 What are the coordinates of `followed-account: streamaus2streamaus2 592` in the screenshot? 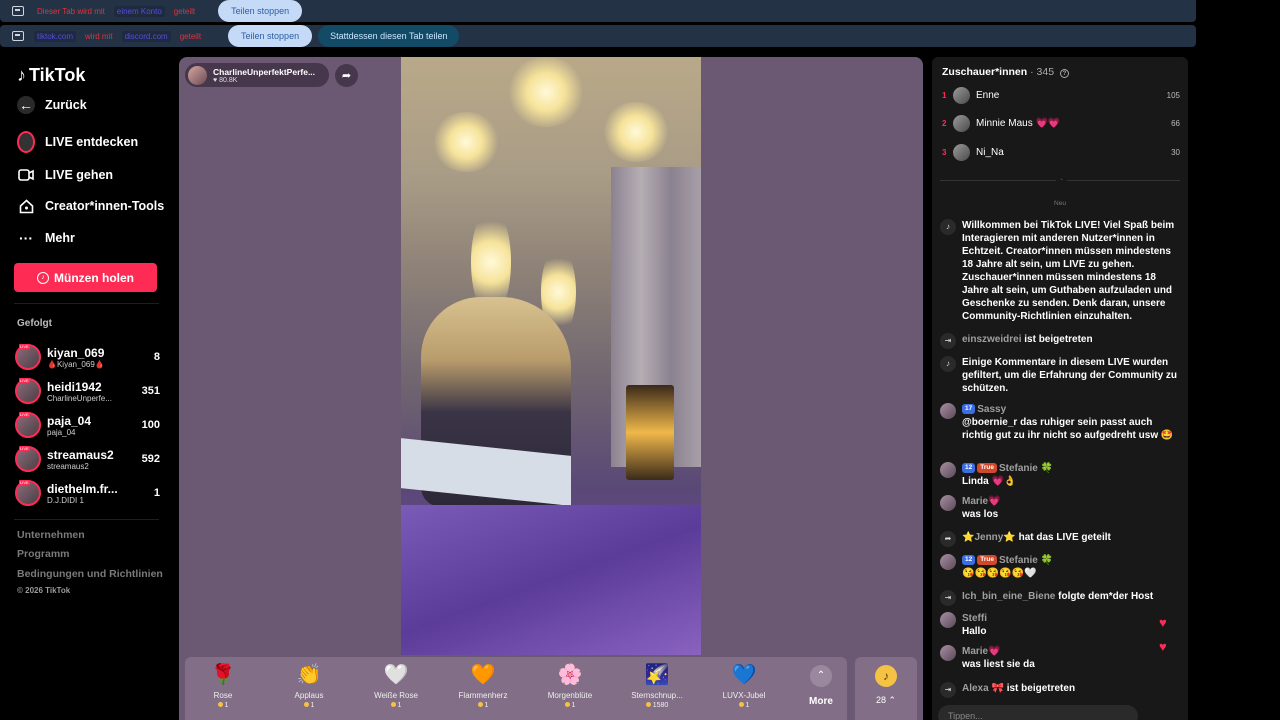 It's located at (87, 459).